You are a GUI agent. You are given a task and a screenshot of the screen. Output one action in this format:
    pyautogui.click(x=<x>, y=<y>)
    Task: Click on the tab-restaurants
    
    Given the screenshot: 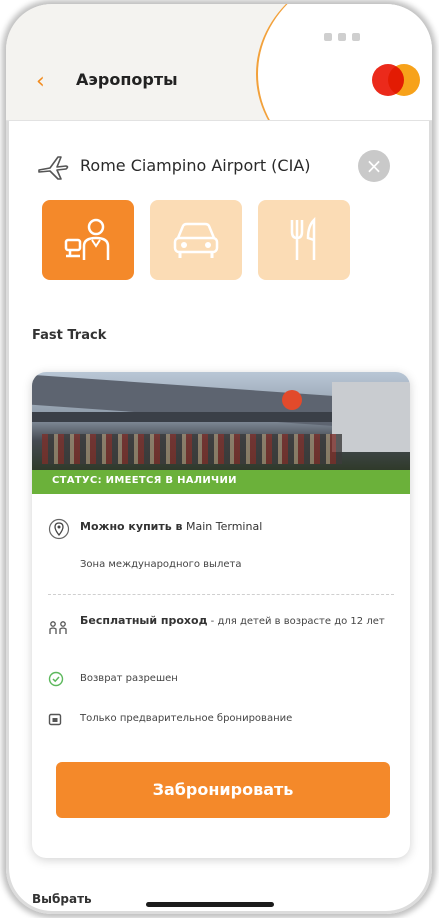 What is the action you would take?
    pyautogui.click(x=304, y=240)
    